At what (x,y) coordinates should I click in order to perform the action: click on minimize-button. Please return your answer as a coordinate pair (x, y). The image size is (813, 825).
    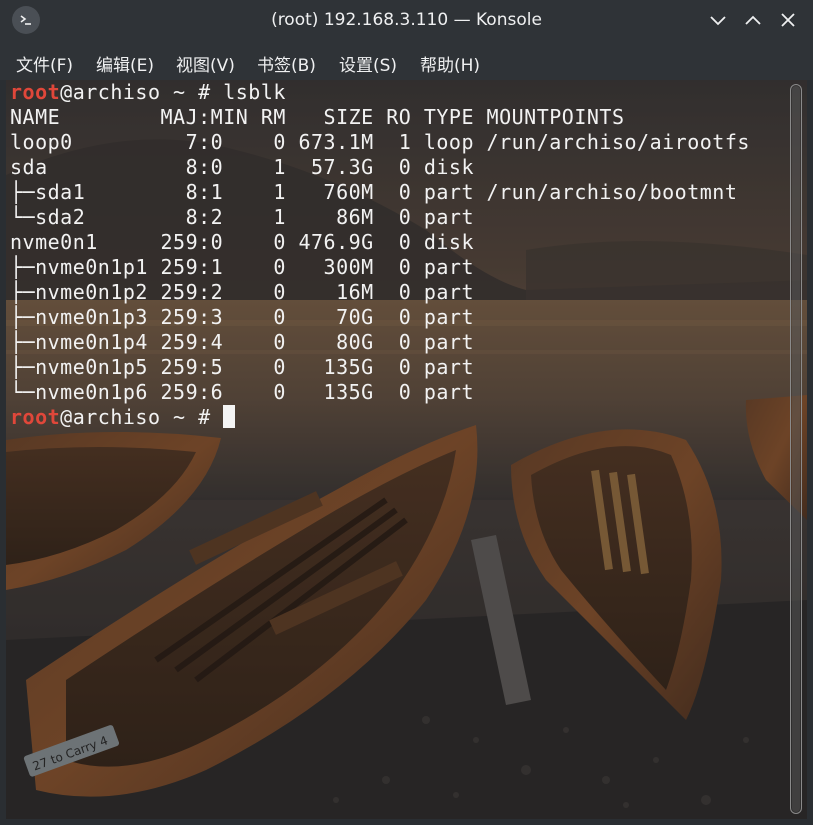
    Looking at the image, I should click on (718, 20).